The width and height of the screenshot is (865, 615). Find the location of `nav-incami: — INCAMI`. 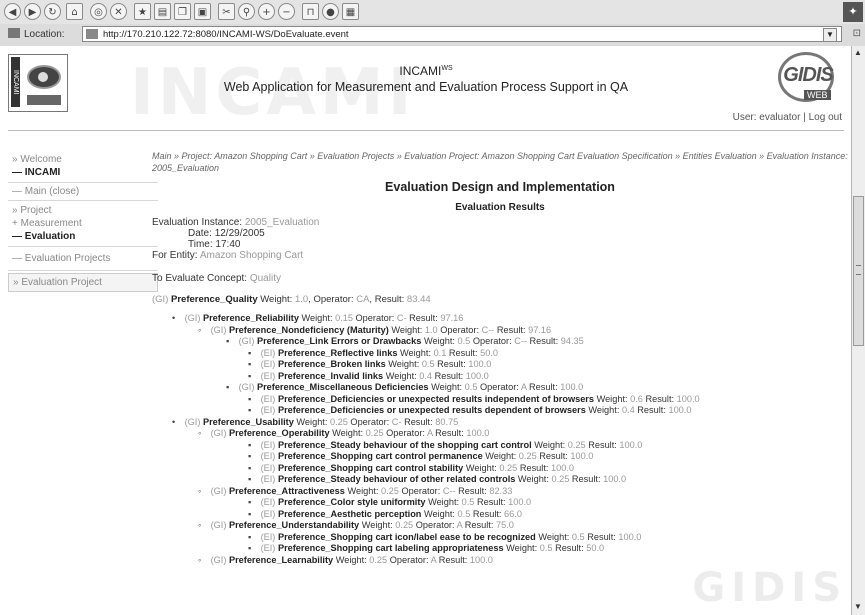

nav-incami: — INCAMI is located at coordinates (83, 174).